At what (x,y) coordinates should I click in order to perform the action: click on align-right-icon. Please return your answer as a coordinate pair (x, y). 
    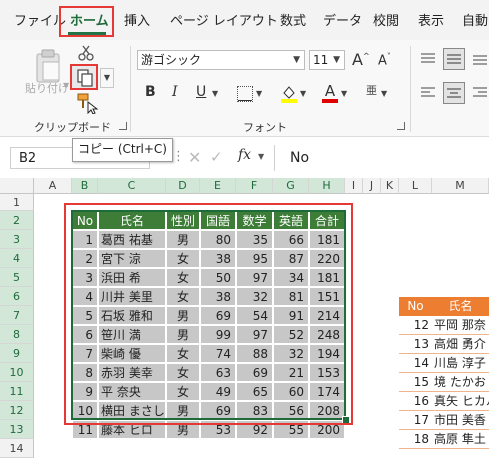
    Looking at the image, I should click on (480, 94).